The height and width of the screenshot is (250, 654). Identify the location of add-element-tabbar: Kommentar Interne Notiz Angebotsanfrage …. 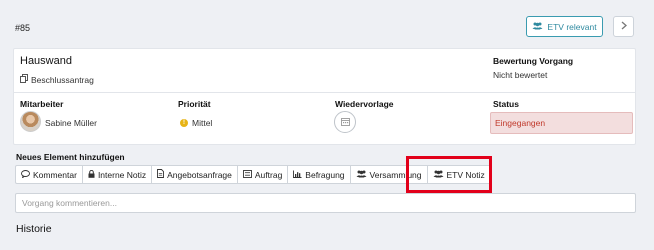
(253, 174).